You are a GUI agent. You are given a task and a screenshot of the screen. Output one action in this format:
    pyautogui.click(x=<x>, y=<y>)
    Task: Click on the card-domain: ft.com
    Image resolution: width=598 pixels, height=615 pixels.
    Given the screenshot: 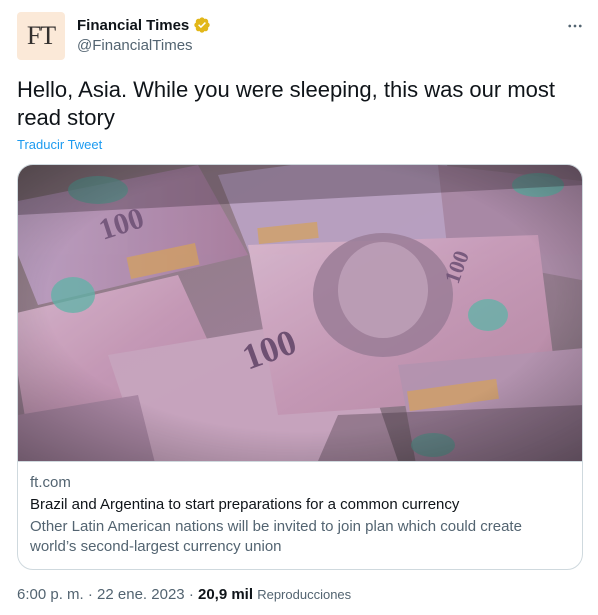 What is the action you would take?
    pyautogui.click(x=50, y=482)
    